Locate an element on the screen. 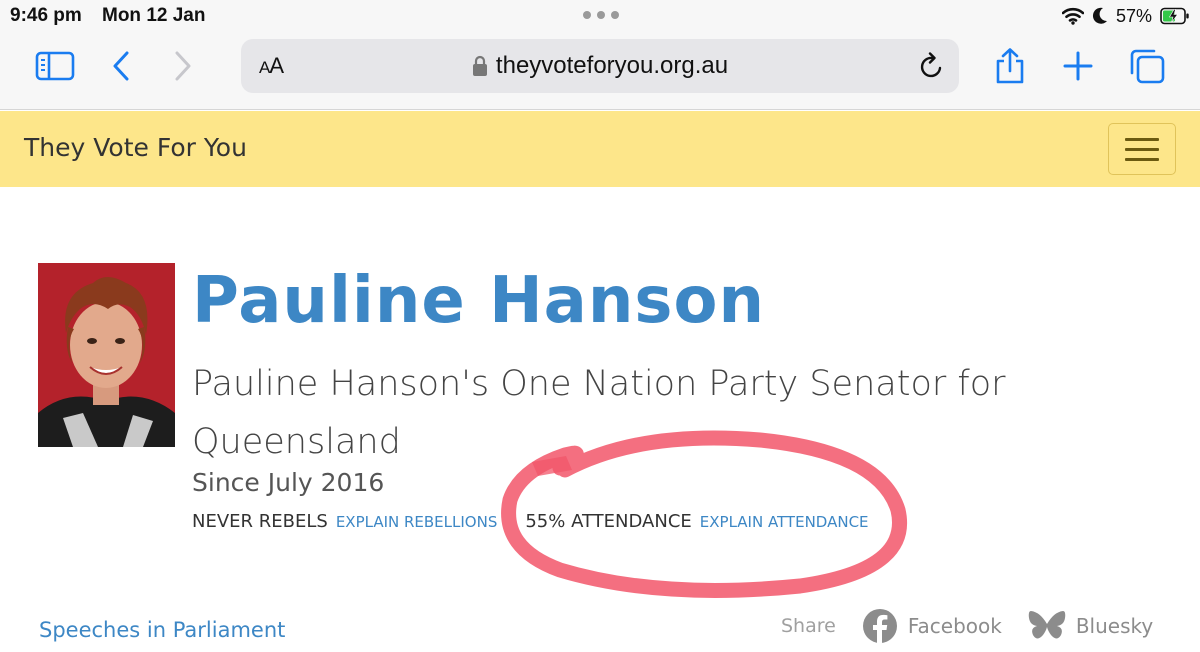 The image size is (1200, 652). forward-button is located at coordinates (183, 66).